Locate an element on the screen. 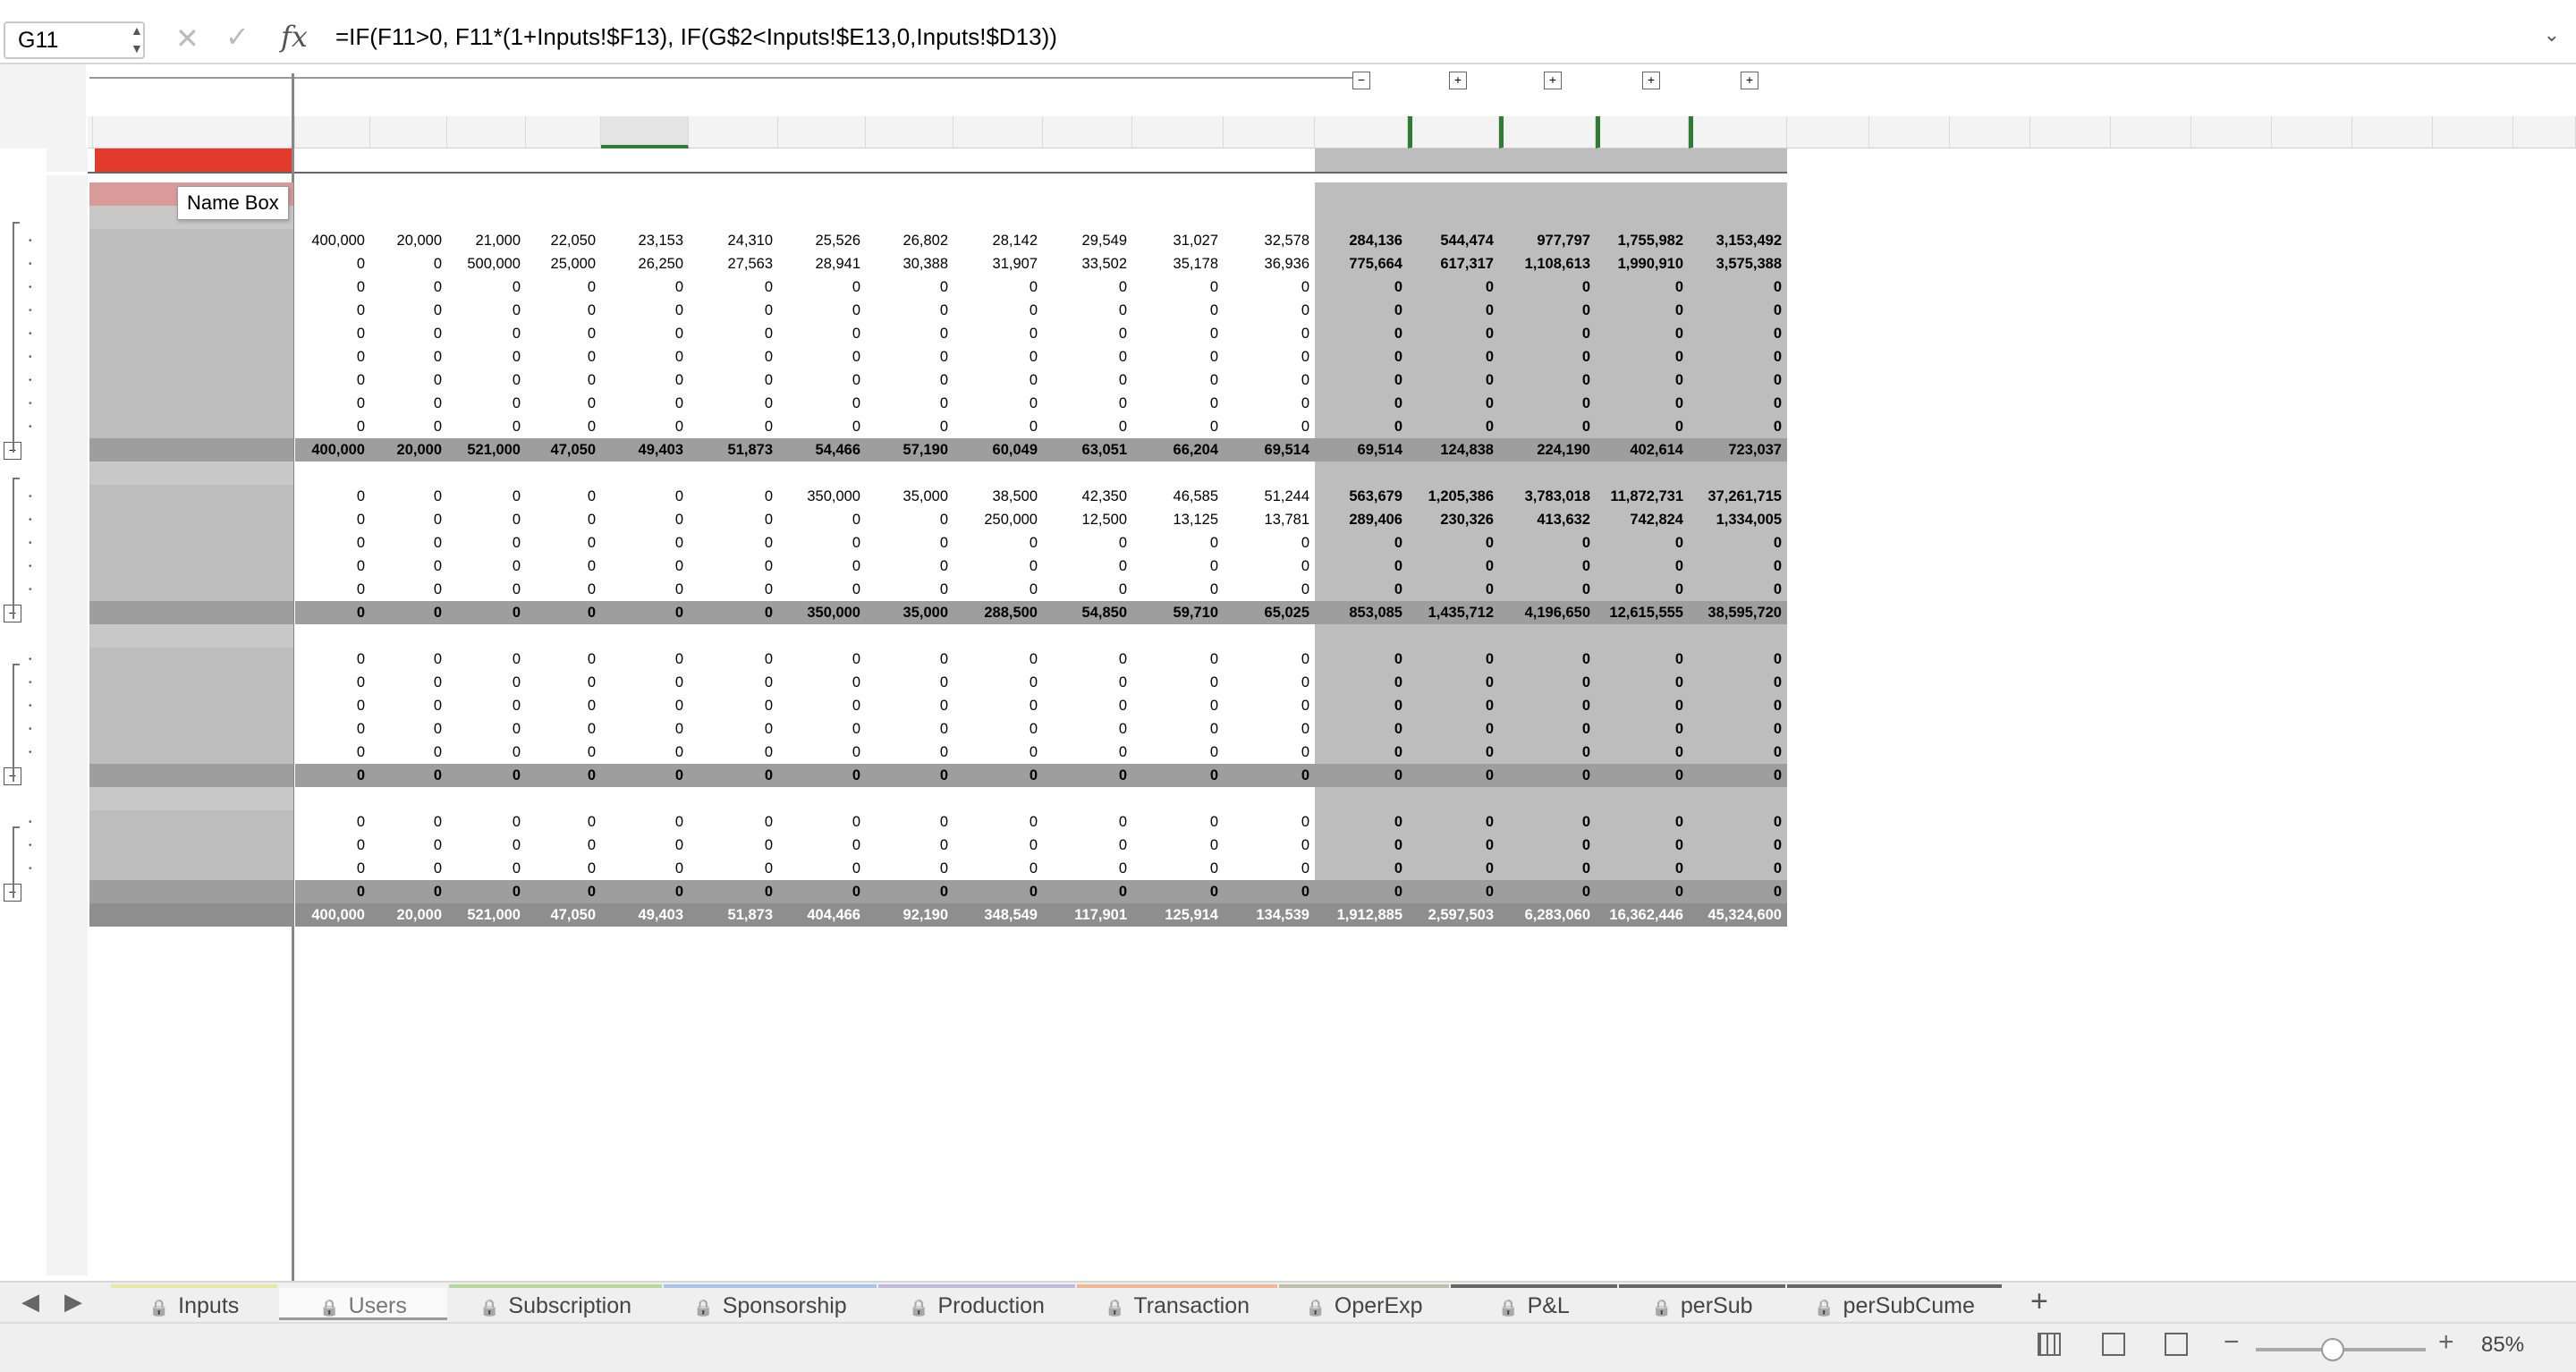 The height and width of the screenshot is (1372, 2576). column-header-e is located at coordinates (486, 132).